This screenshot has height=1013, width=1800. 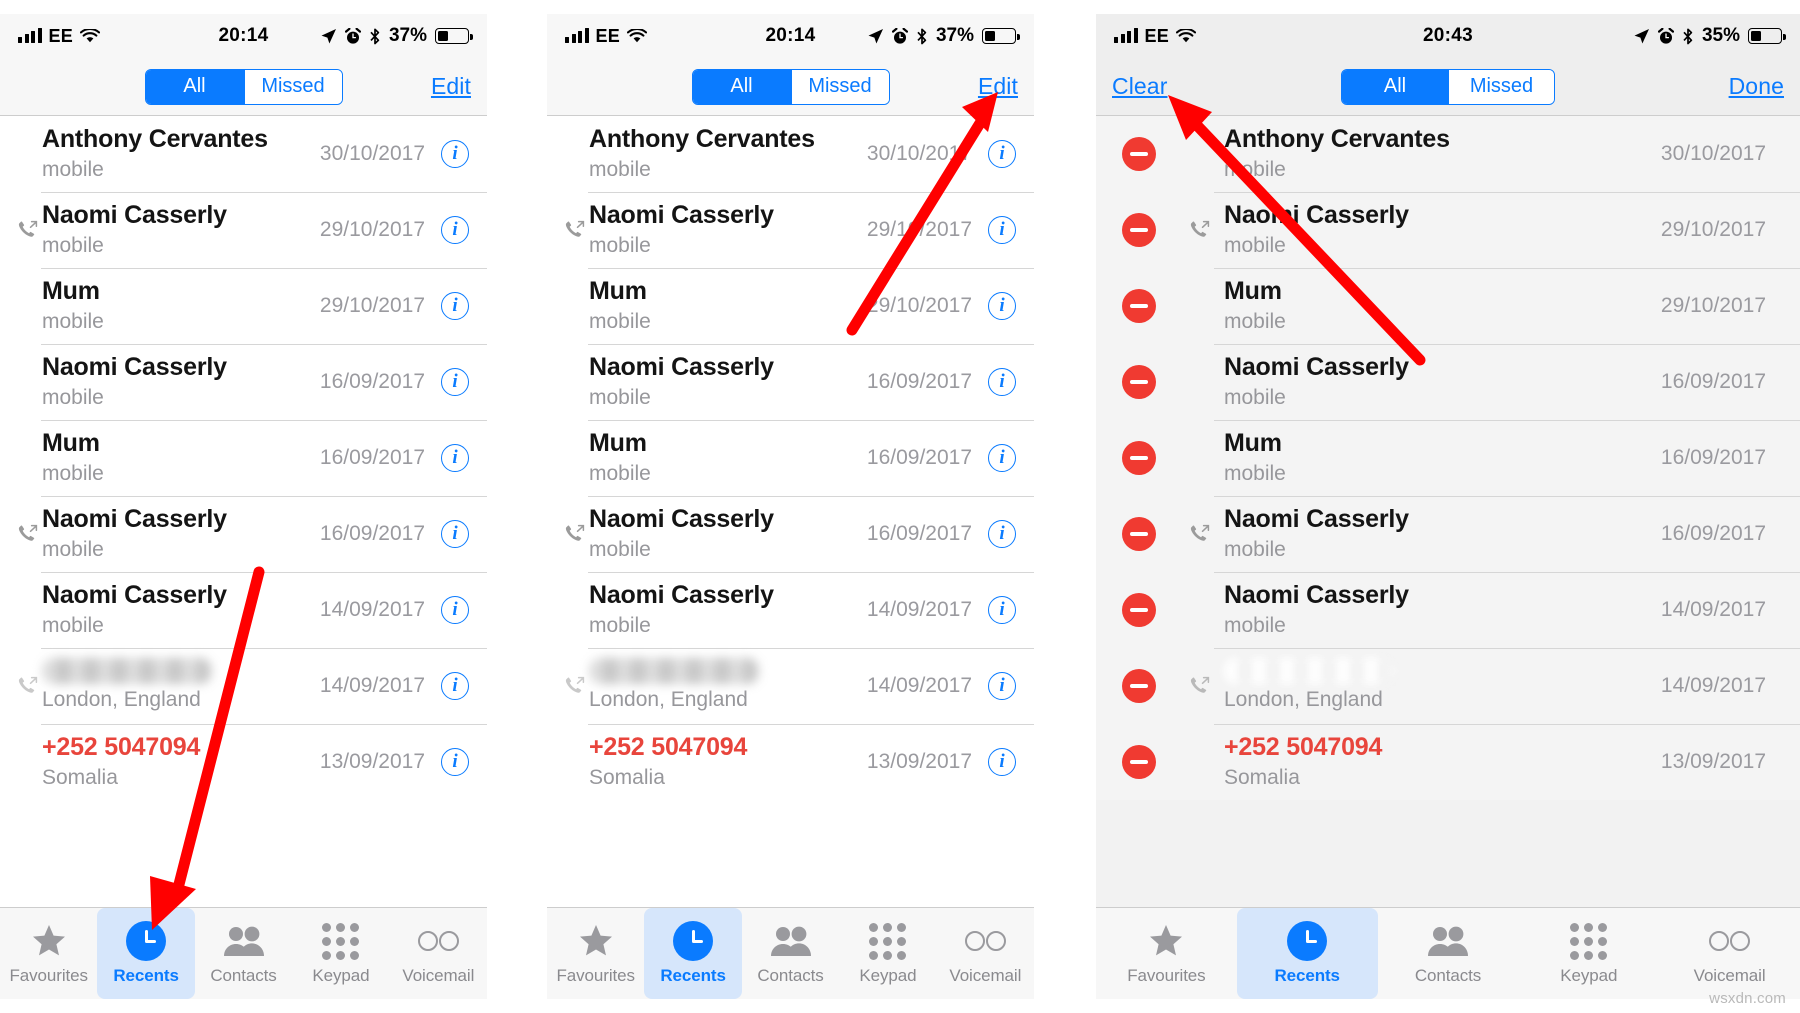 I want to click on caller-subtitle: Somalia, so click(x=1262, y=777).